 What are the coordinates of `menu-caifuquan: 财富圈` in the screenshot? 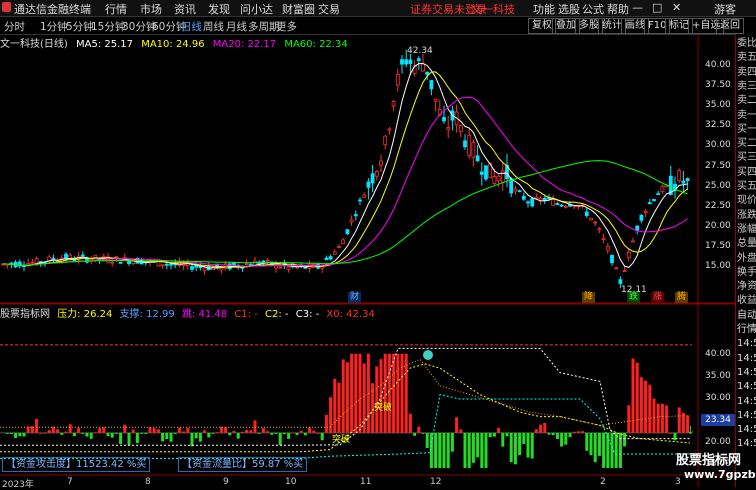 It's located at (298, 9).